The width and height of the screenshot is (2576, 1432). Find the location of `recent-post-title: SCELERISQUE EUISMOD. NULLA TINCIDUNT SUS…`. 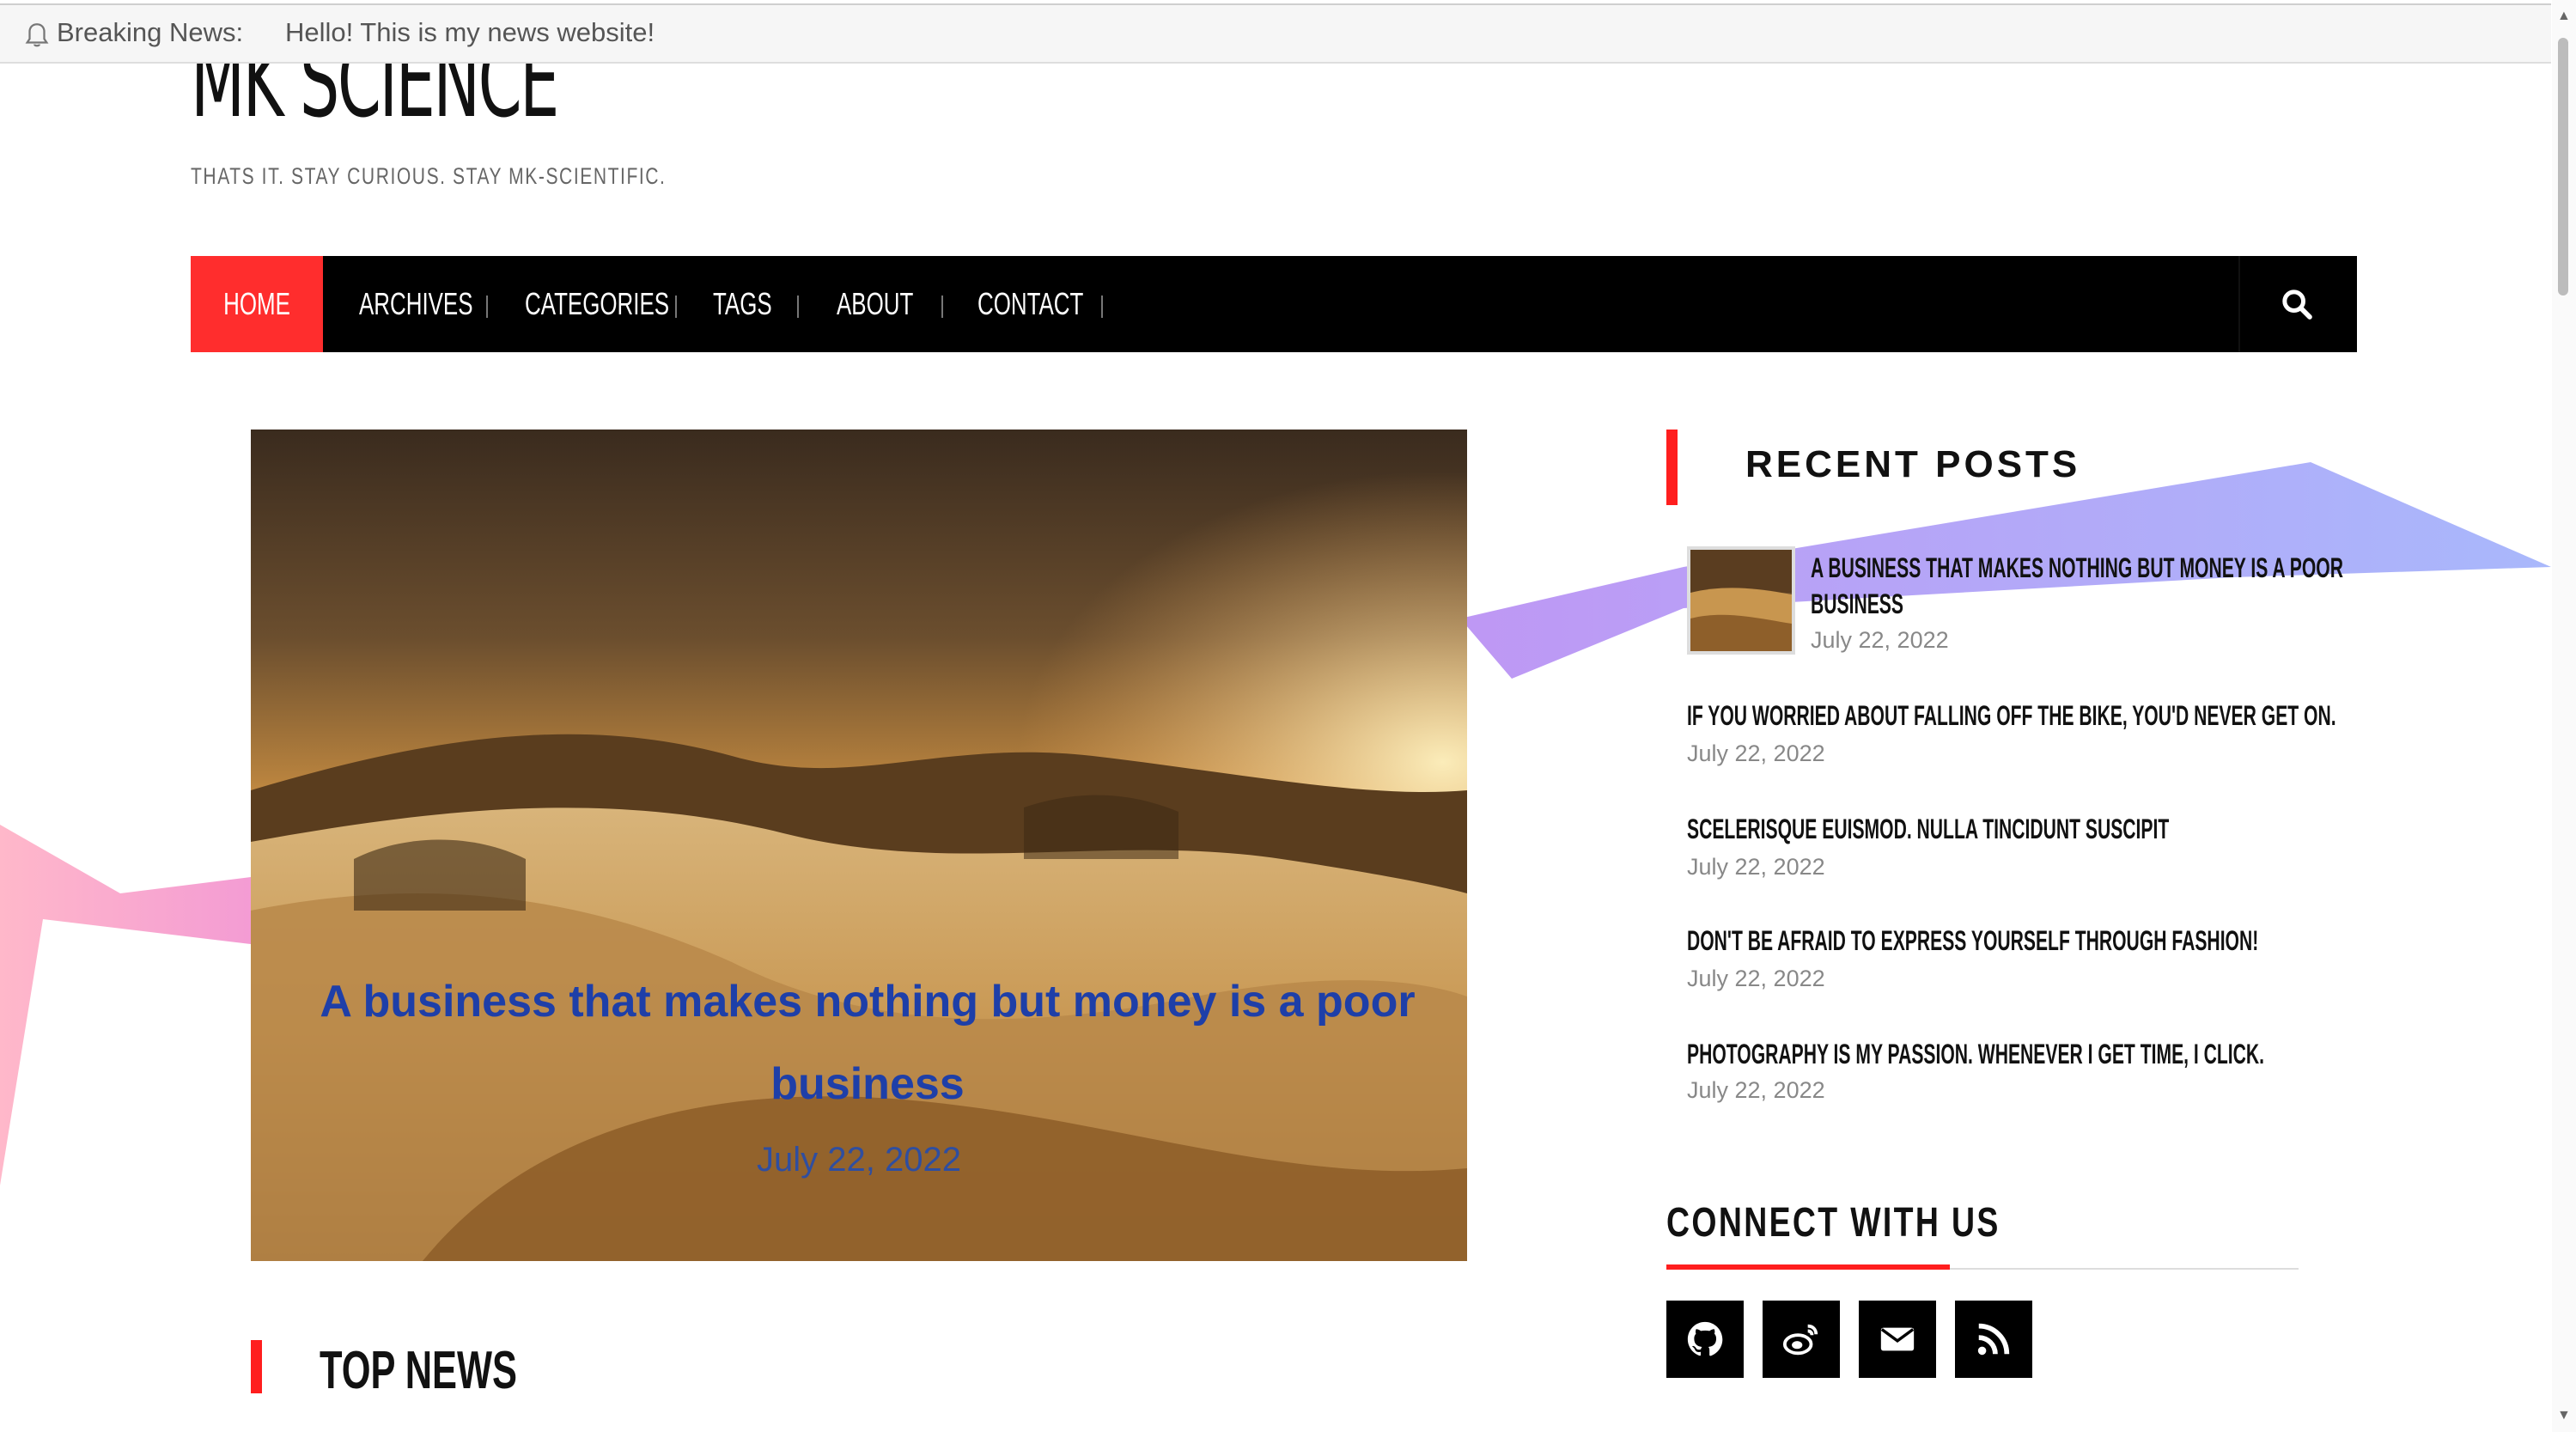

recent-post-title: SCELERISQUE EUISMOD. NULLA TINCIDUNT SUS… is located at coordinates (1928, 829).